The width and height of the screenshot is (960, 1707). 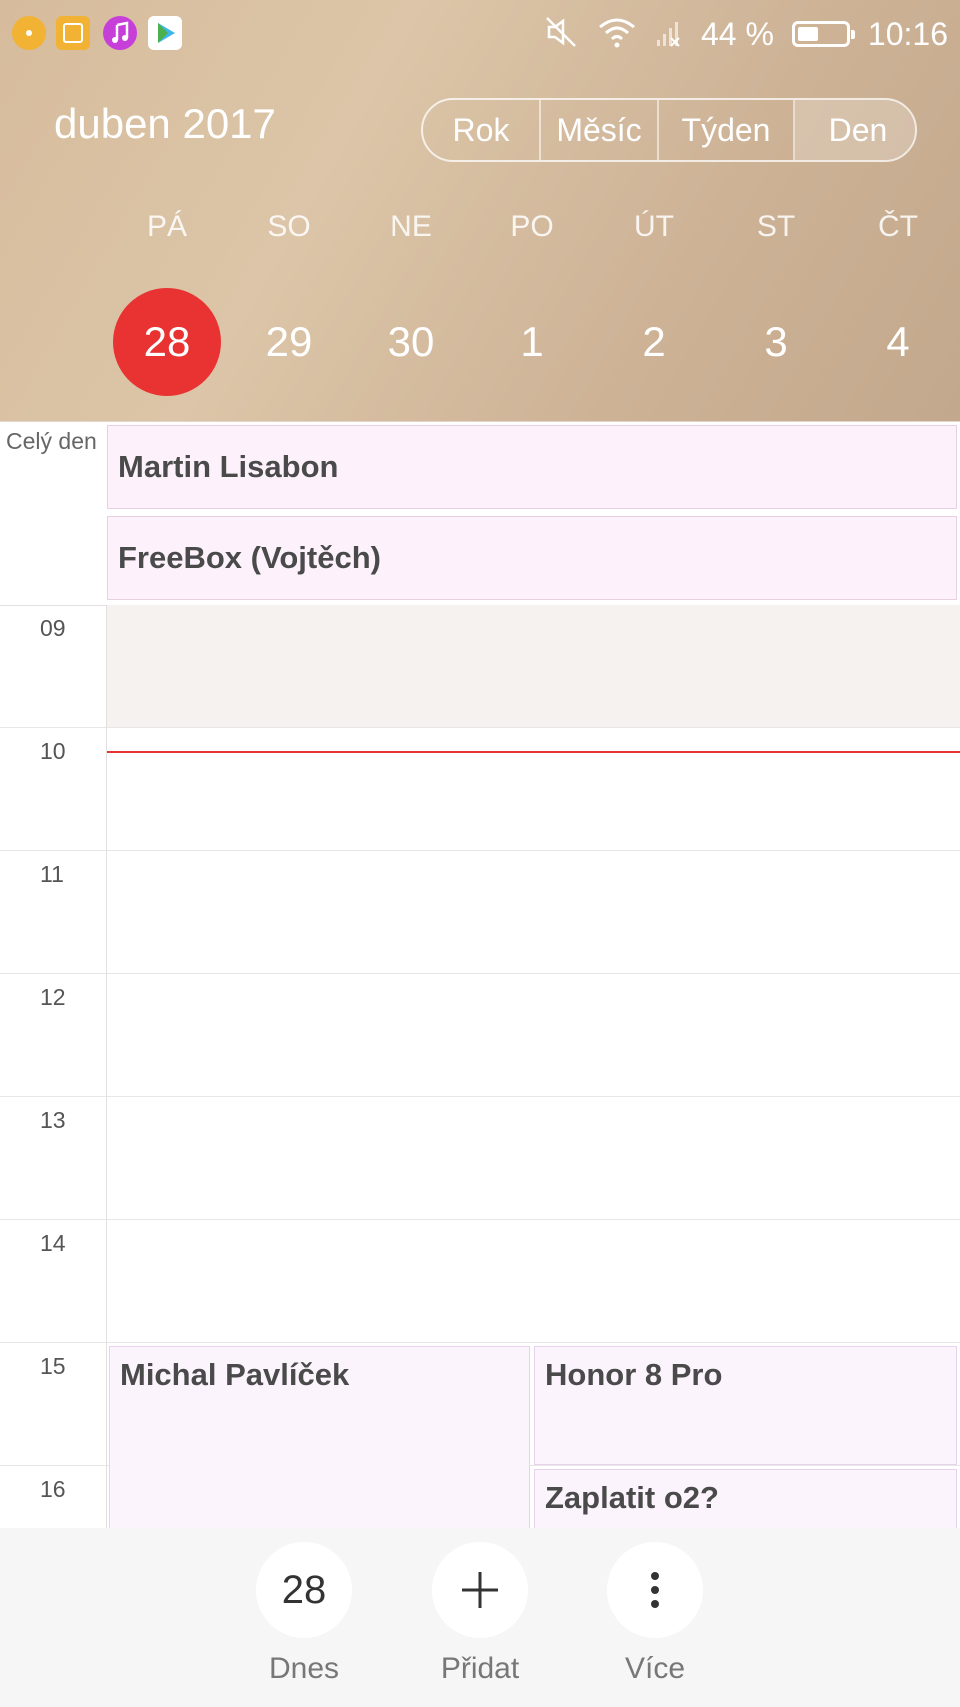 What do you see at coordinates (53, 1489) in the screenshot?
I see `hour-label: 16` at bounding box center [53, 1489].